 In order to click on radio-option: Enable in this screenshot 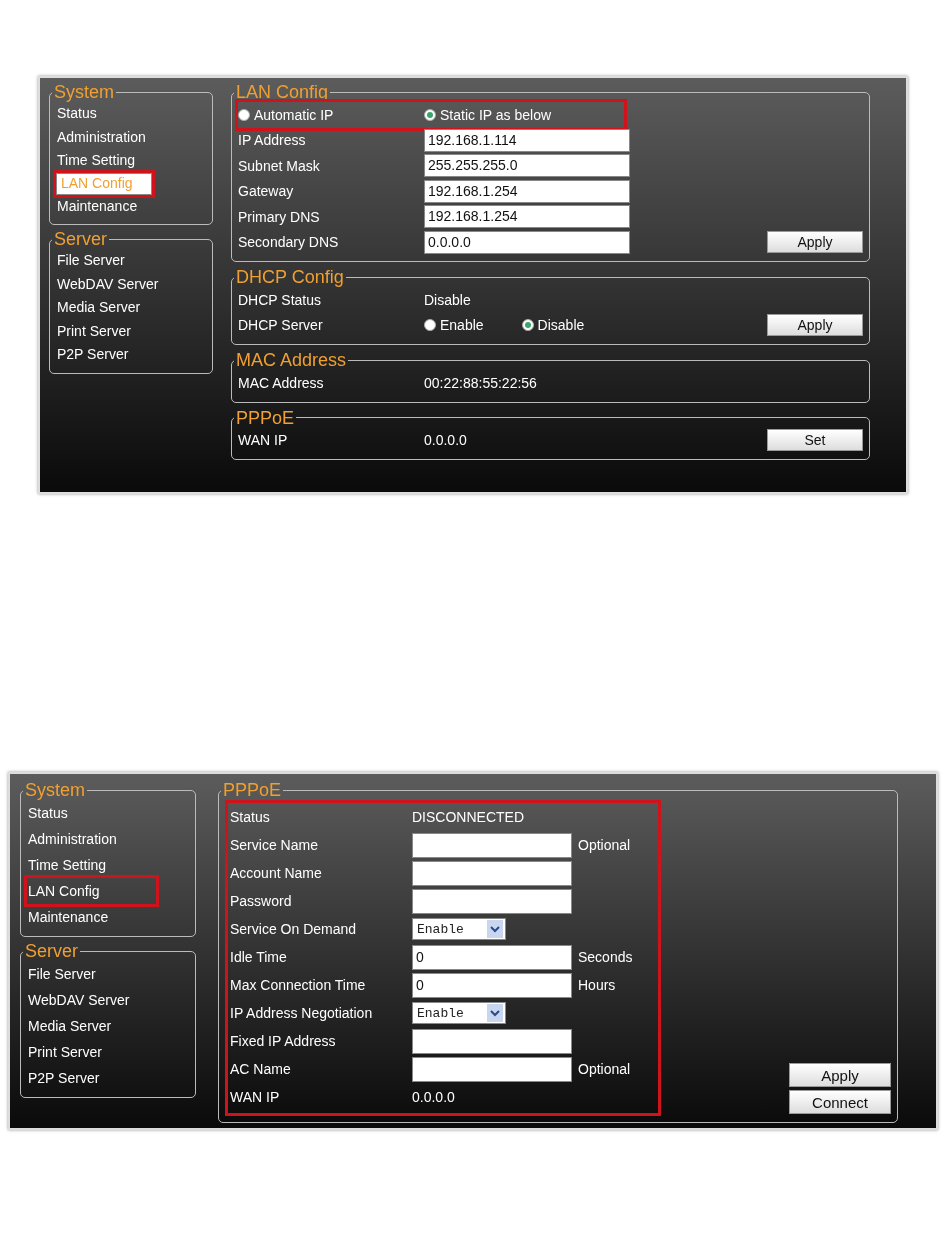, I will do `click(454, 325)`.